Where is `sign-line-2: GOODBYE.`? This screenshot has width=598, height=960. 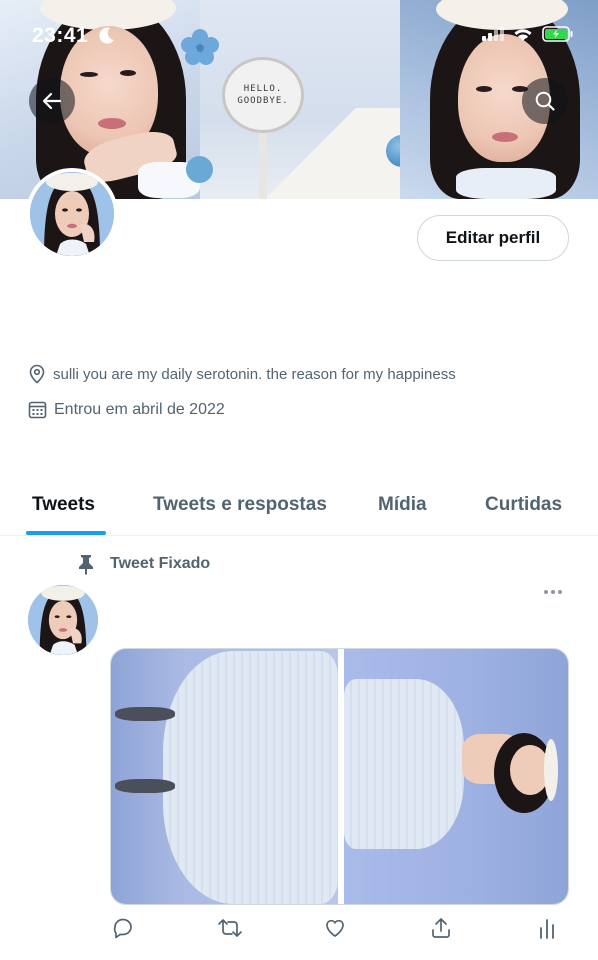 sign-line-2: GOODBYE. is located at coordinates (263, 101).